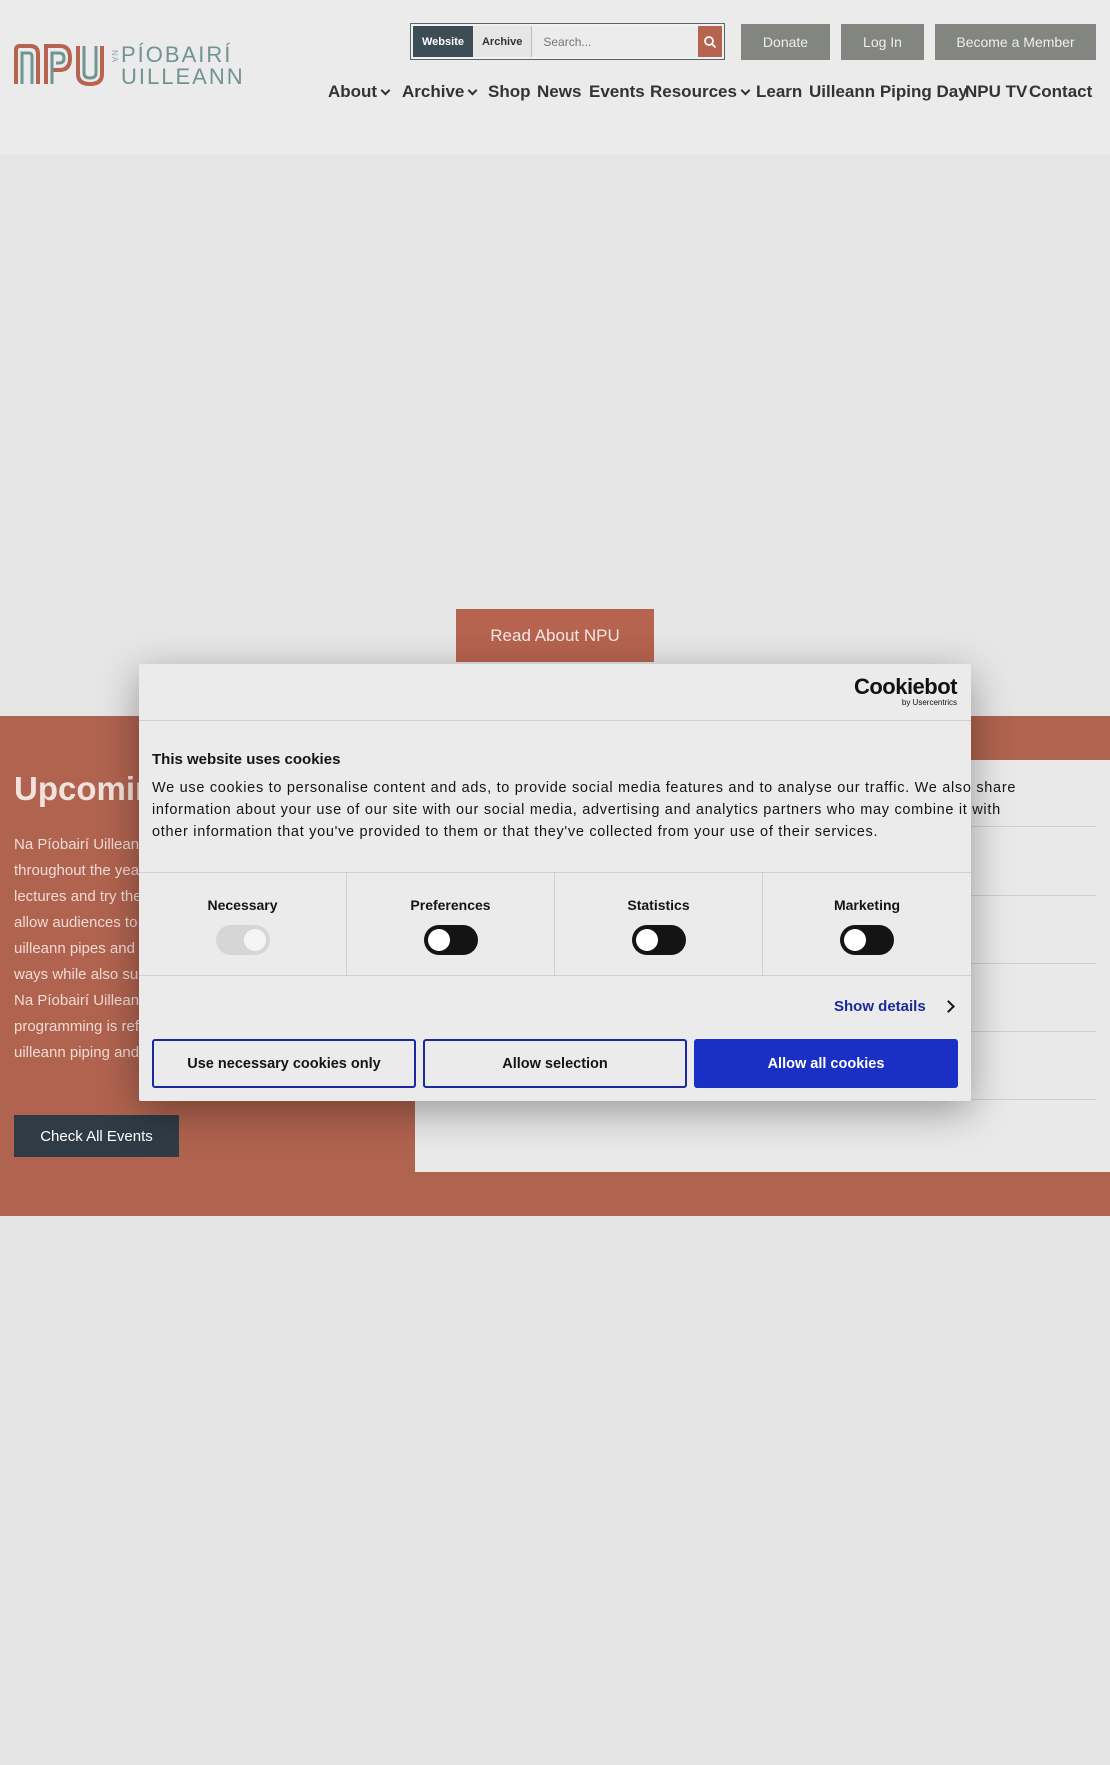 The height and width of the screenshot is (1765, 1110). I want to click on become-member-button: Become a Member, so click(1015, 42).